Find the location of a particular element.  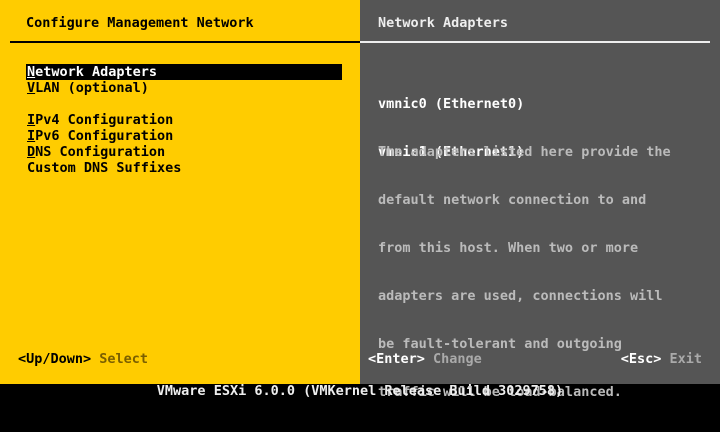

menu-item-hotkey: V is located at coordinates (31, 88).